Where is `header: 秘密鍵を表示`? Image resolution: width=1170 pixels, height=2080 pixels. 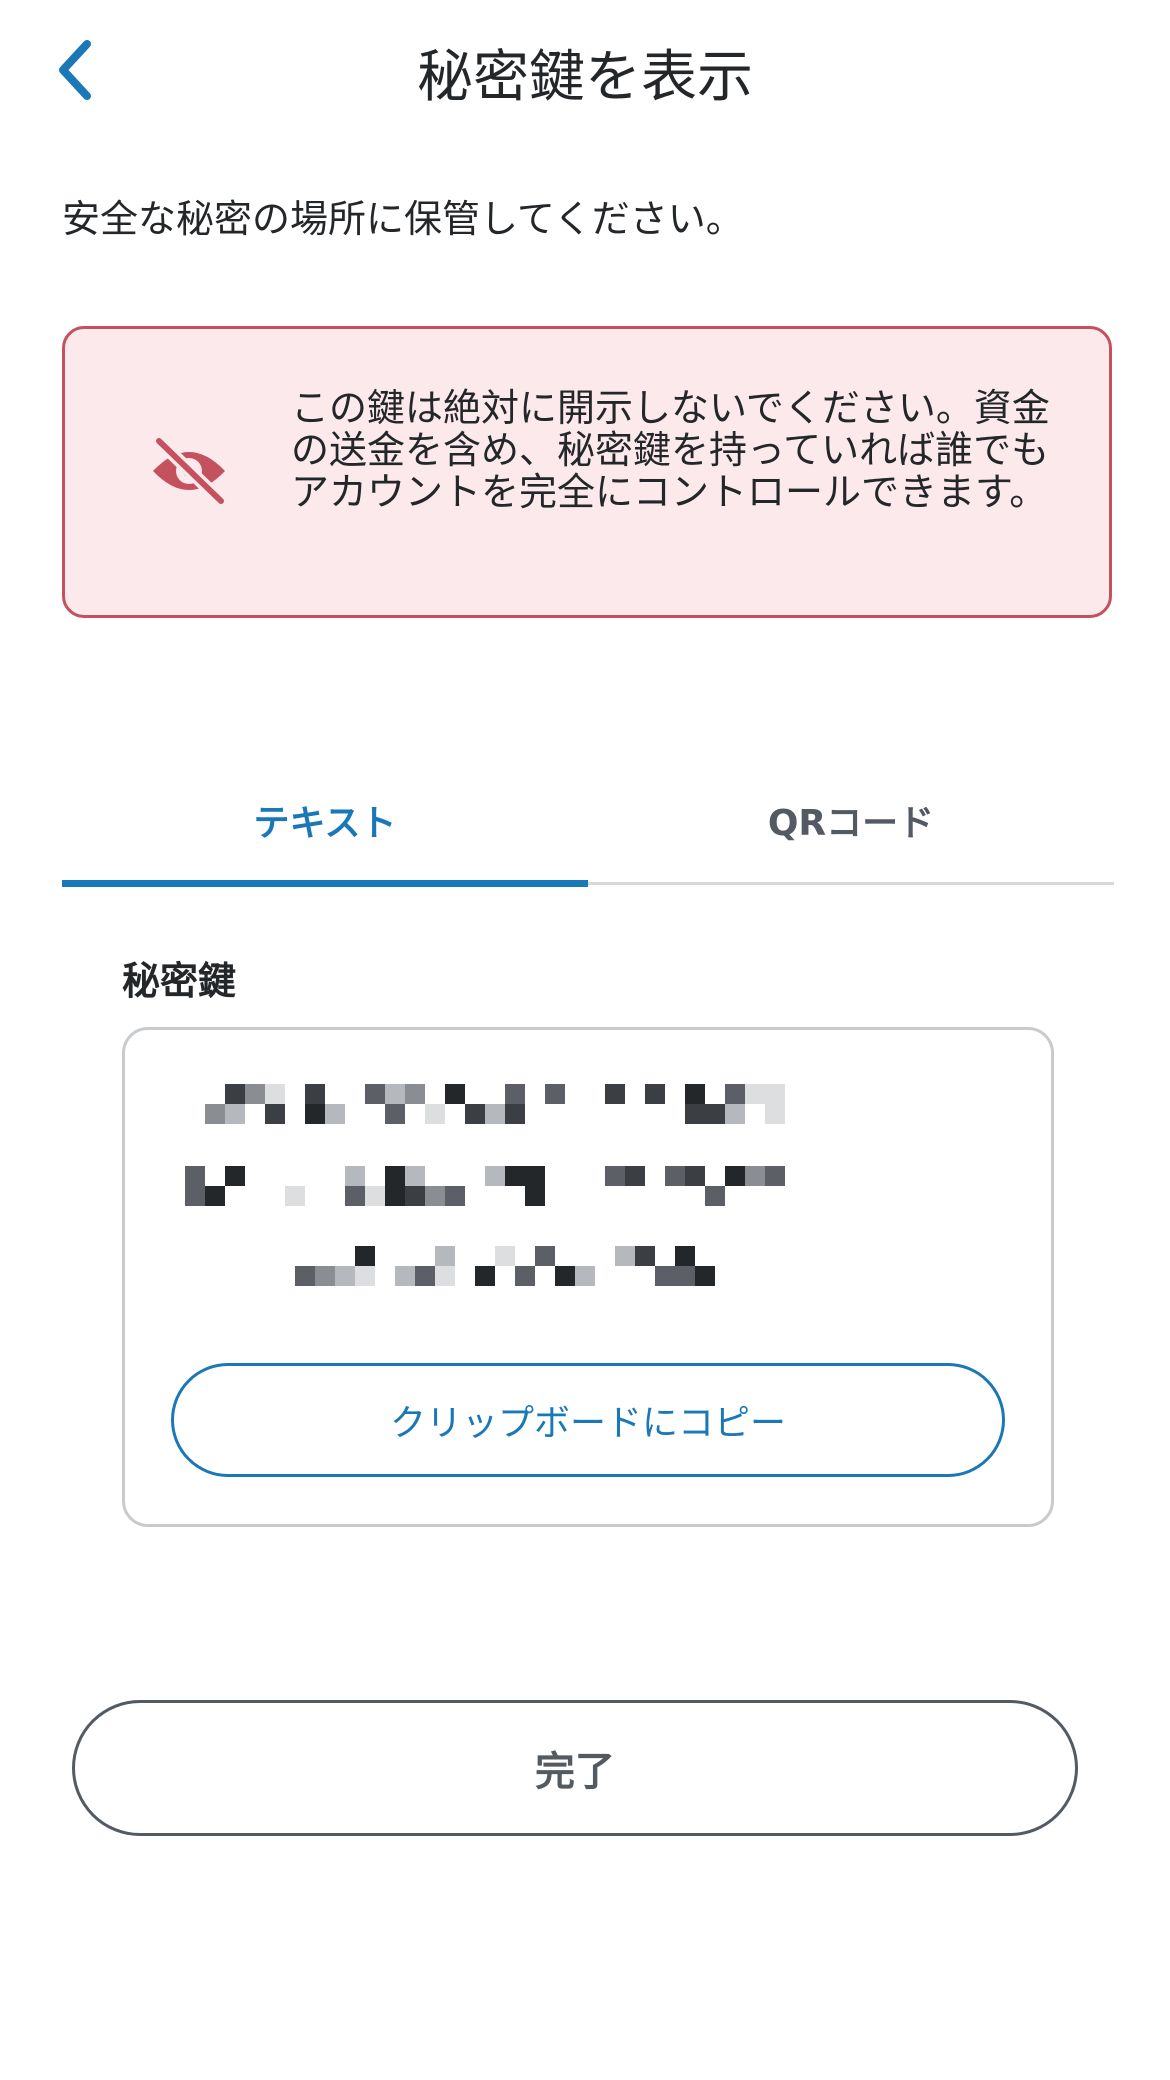
header: 秘密鍵を表示 is located at coordinates (585, 70).